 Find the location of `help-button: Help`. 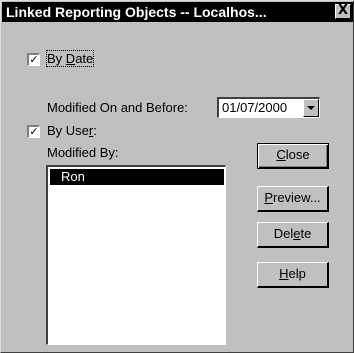

help-button: Help is located at coordinates (293, 275).